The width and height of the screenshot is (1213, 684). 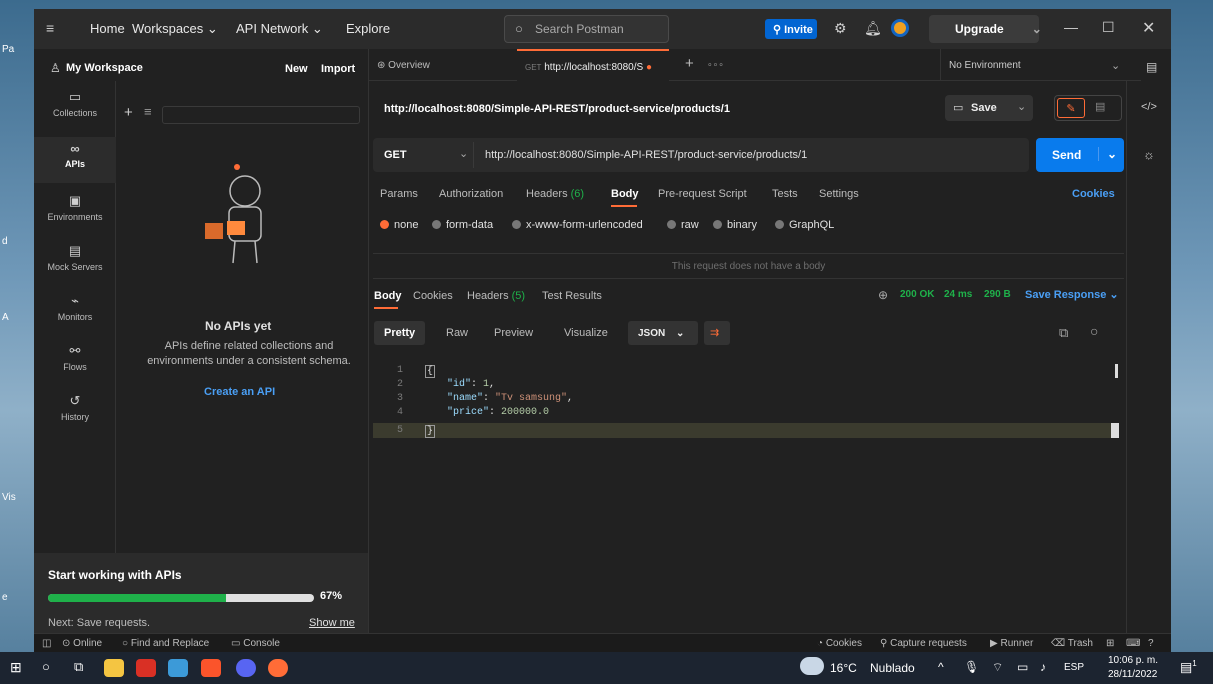 I want to click on tab-params: Params, so click(x=399, y=194).